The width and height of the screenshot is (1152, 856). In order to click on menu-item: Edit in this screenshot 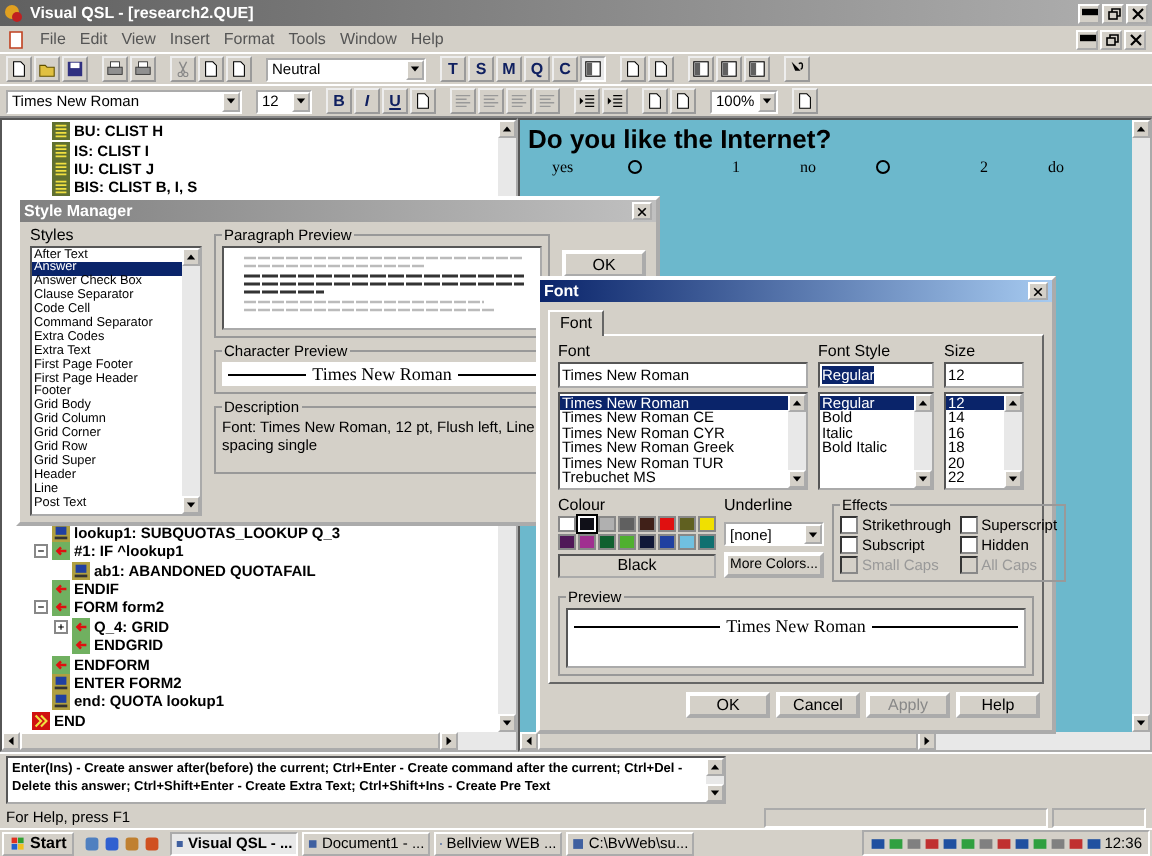, I will do `click(93, 39)`.